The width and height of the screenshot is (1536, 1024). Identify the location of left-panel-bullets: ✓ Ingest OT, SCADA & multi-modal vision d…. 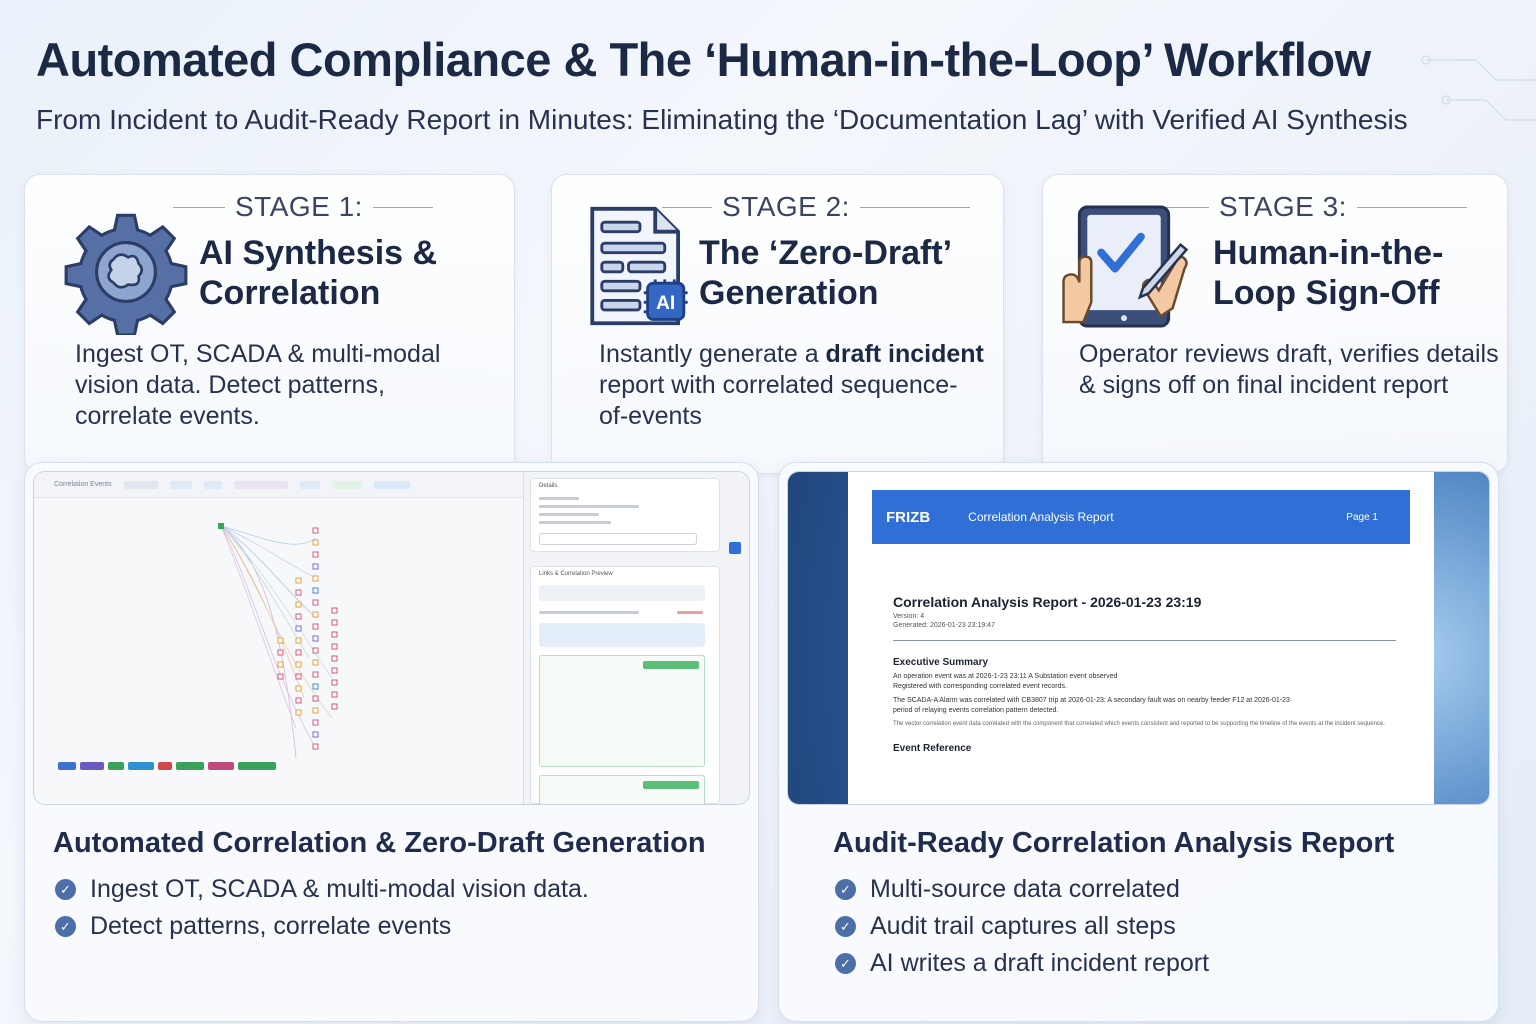
(322, 908).